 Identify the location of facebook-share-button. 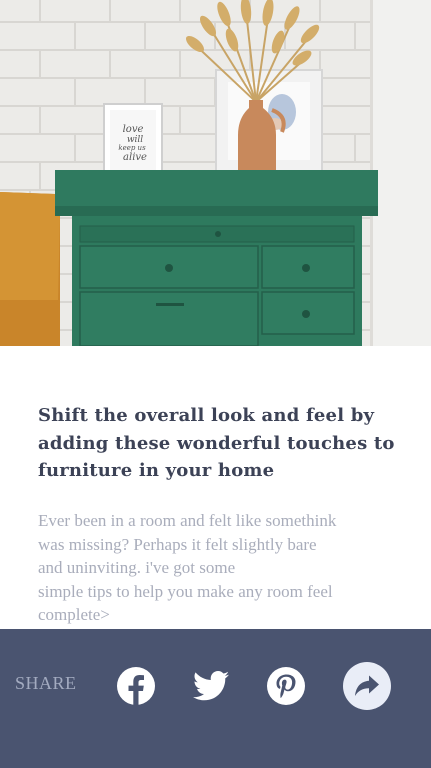
(136, 686).